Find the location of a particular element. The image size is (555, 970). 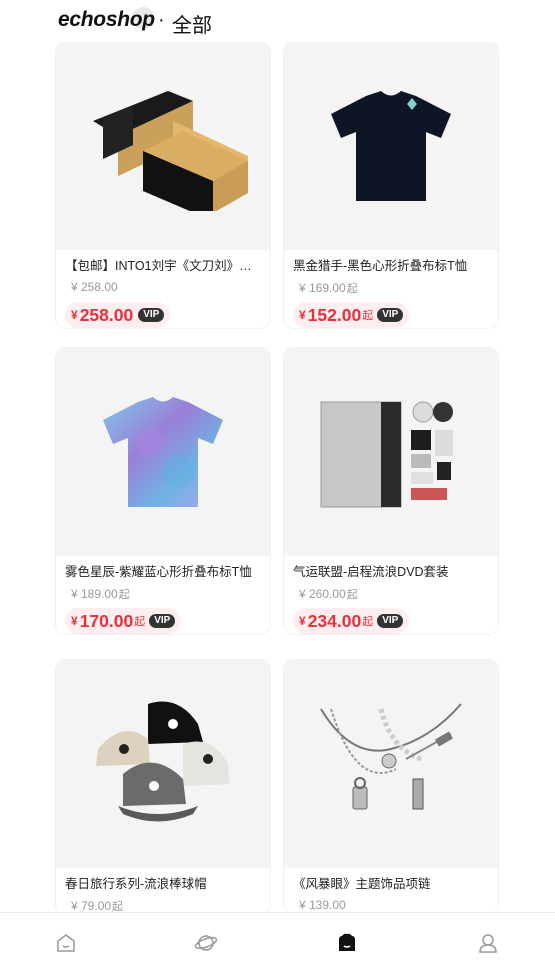

original-price: ¥ 169.00起 is located at coordinates (328, 288).